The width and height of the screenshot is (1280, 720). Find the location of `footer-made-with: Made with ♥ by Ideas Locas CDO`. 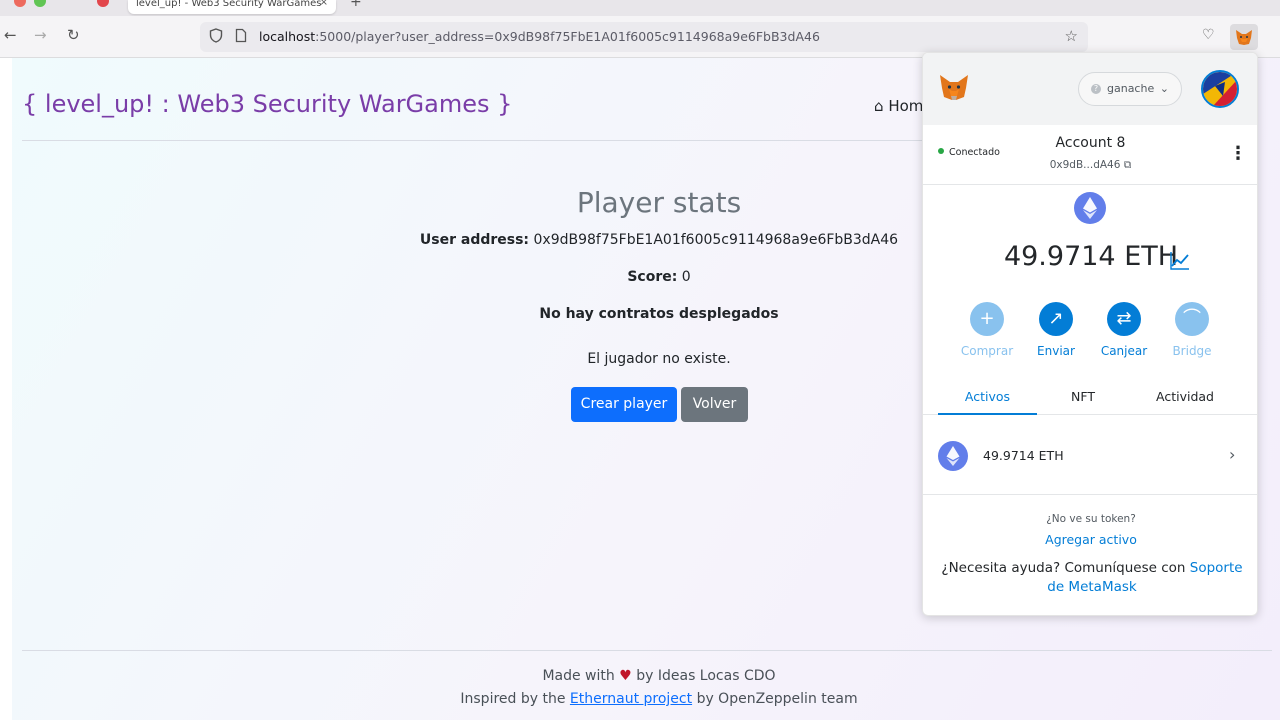

footer-made-with: Made with ♥ by Ideas Locas CDO is located at coordinates (659, 676).